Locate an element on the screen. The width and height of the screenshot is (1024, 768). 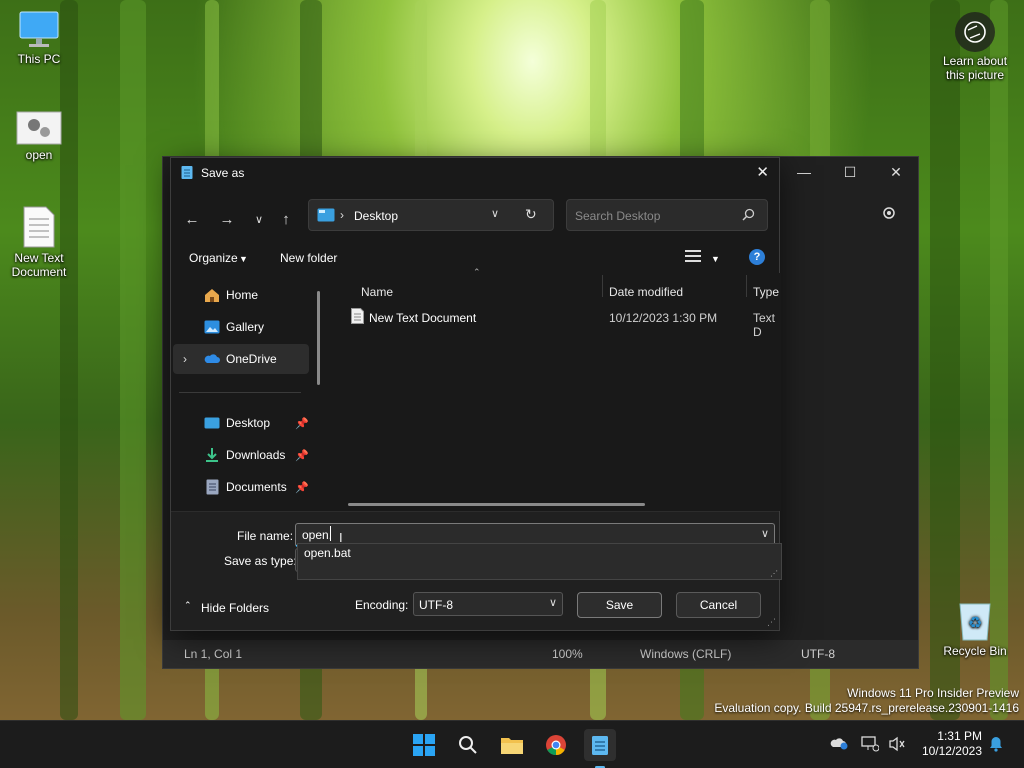
status-bar: Ln 1, Col 1 100% Windows (CRLF) UTF-8 is located at coordinates (540, 654).